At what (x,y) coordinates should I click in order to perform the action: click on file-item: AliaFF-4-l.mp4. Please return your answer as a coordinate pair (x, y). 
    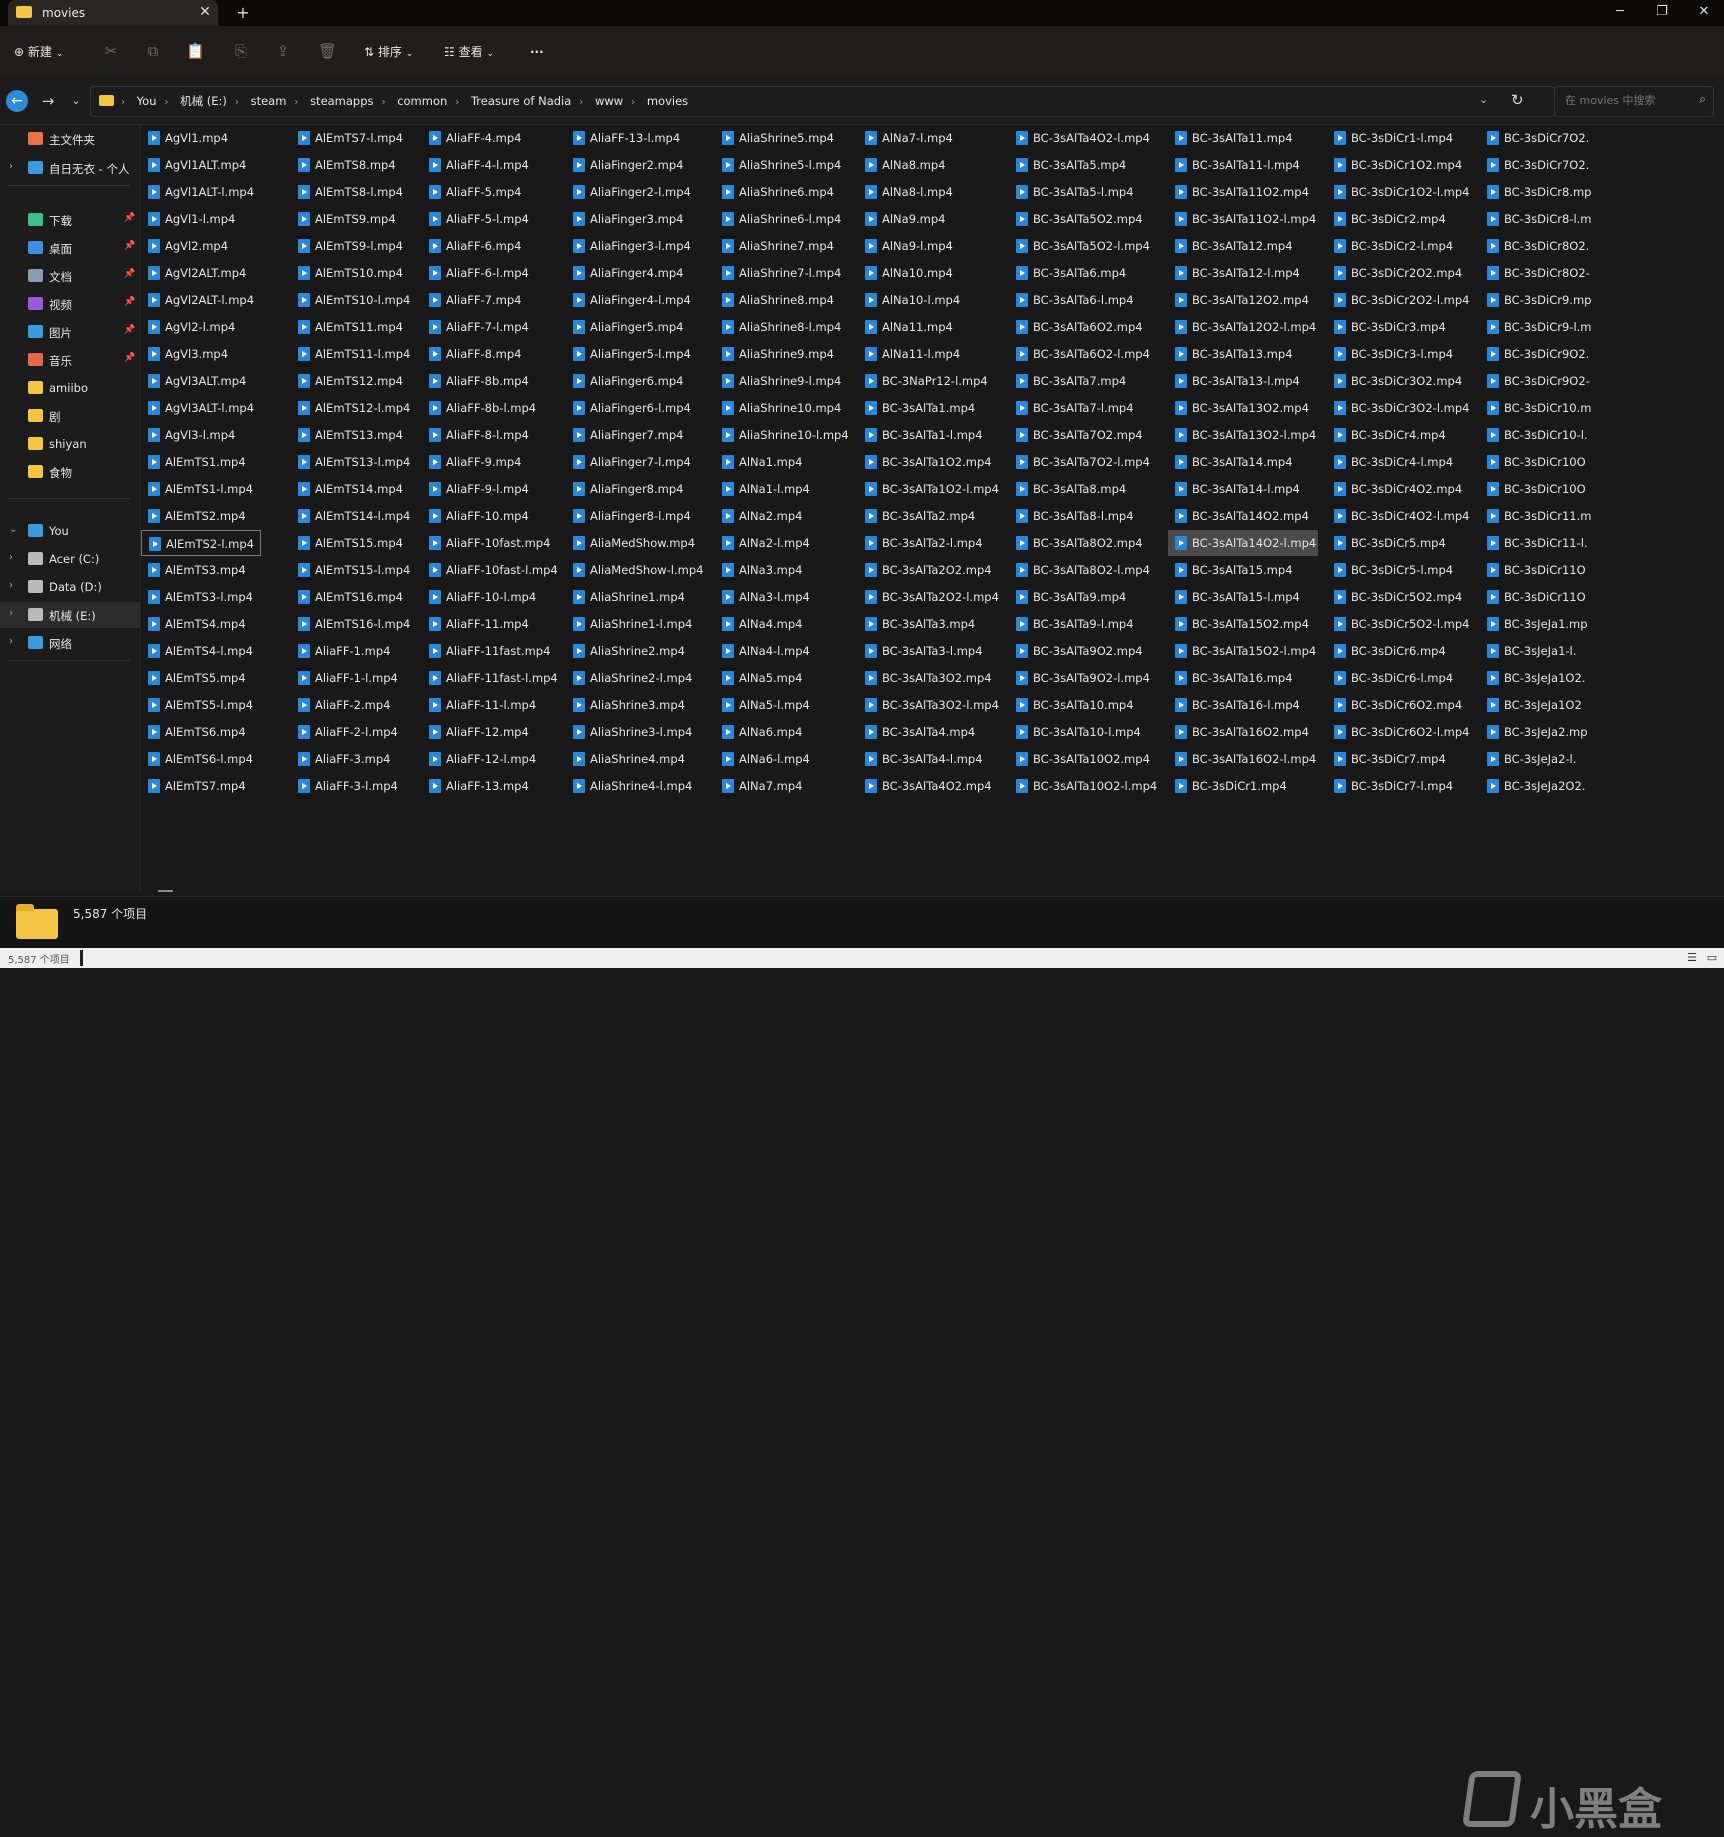
    Looking at the image, I should click on (489, 165).